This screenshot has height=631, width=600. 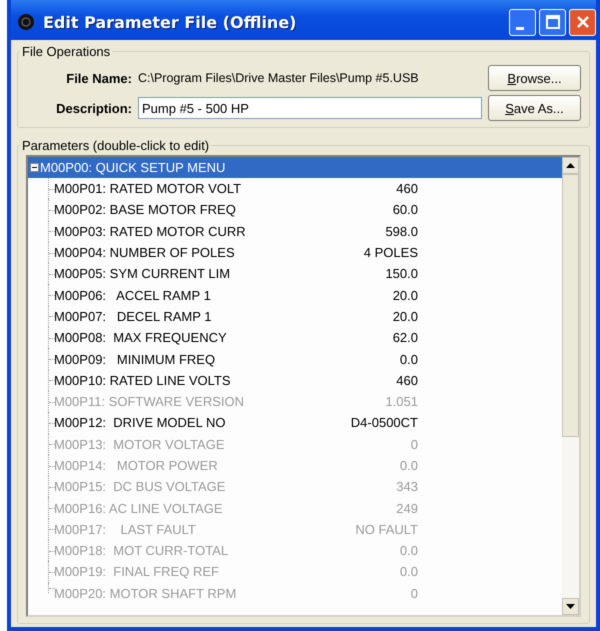 I want to click on up-arrow-icon, so click(x=570, y=165).